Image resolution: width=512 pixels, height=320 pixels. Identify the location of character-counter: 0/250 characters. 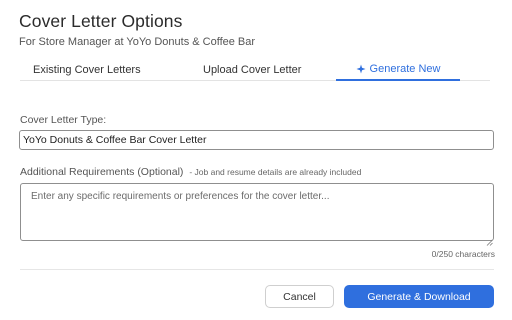
(463, 254).